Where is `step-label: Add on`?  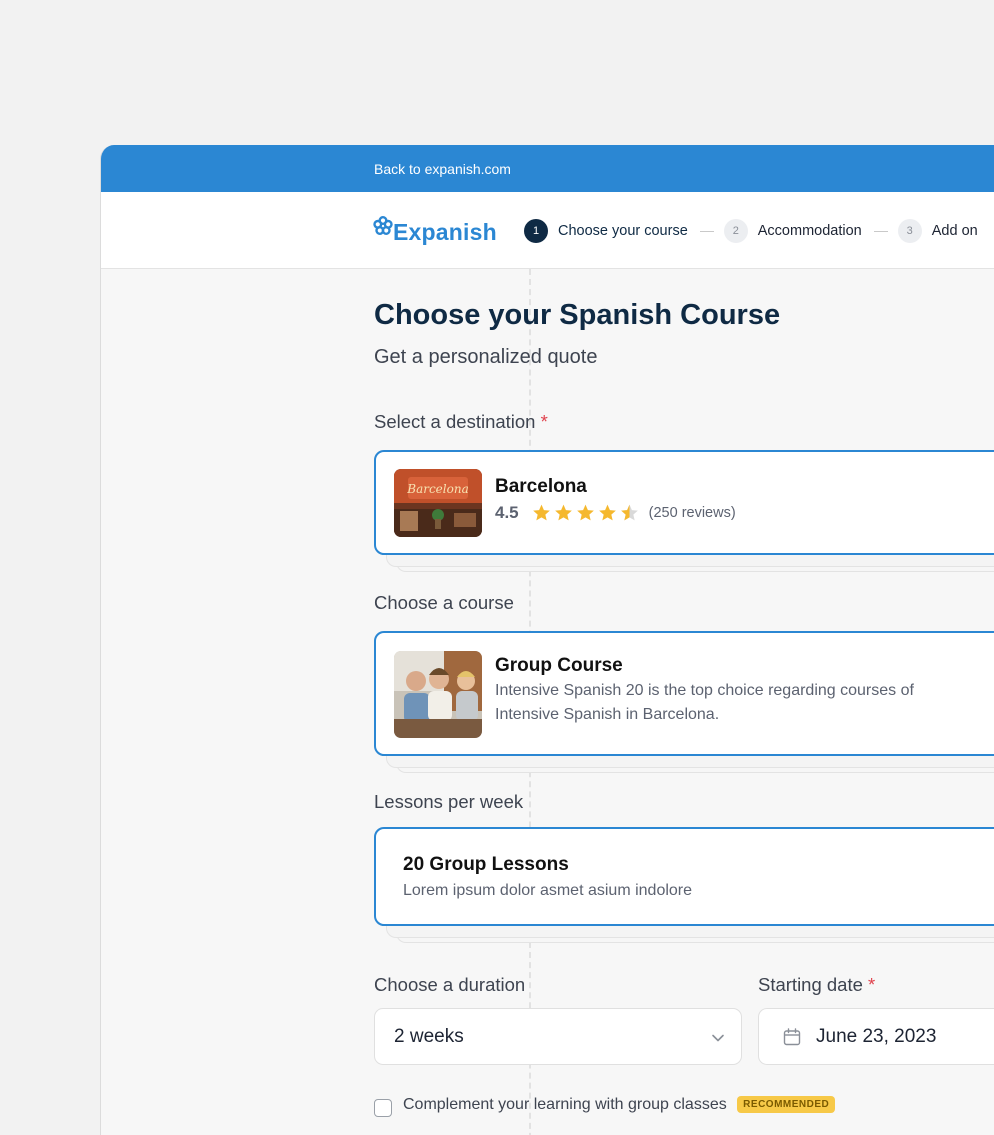
step-label: Add on is located at coordinates (954, 231).